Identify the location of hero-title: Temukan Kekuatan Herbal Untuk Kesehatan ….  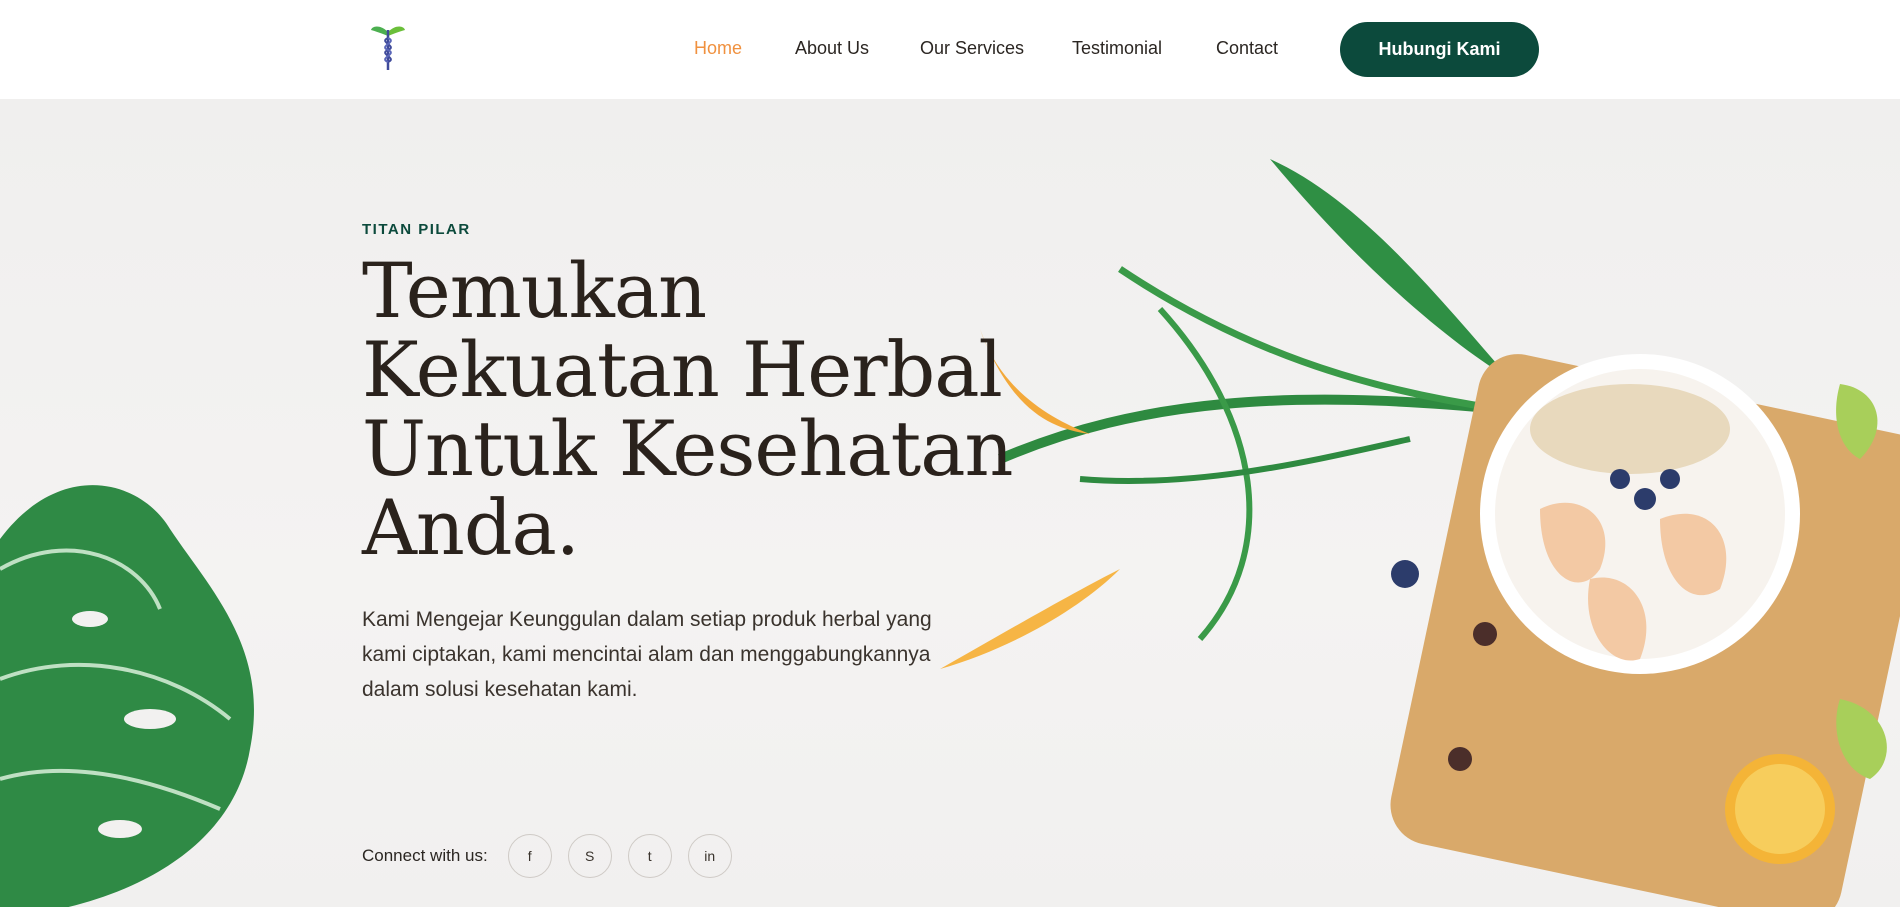
(687, 409).